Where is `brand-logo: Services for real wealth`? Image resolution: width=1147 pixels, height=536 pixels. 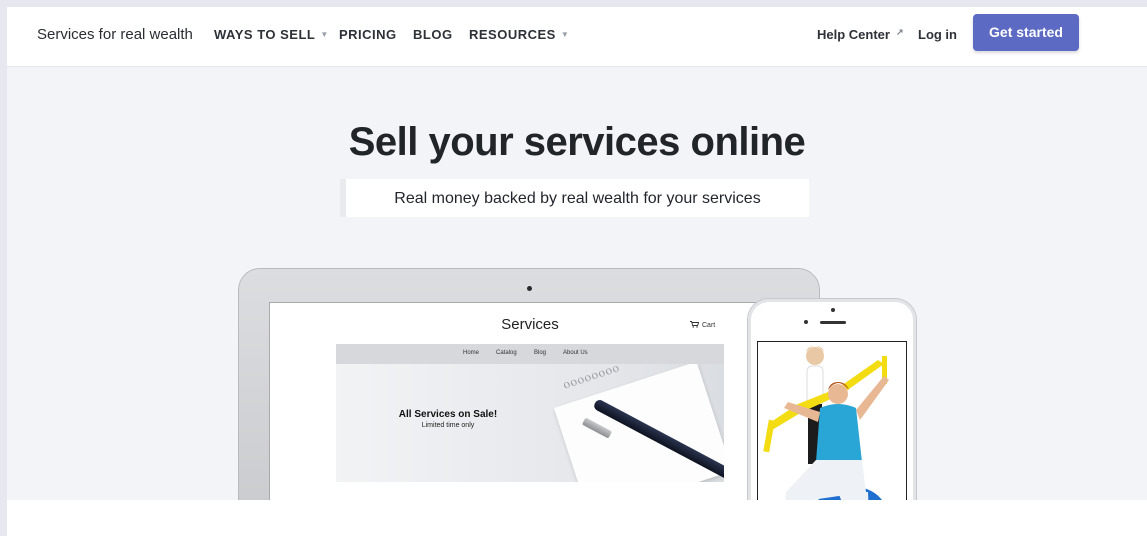 brand-logo: Services for real wealth is located at coordinates (115, 34).